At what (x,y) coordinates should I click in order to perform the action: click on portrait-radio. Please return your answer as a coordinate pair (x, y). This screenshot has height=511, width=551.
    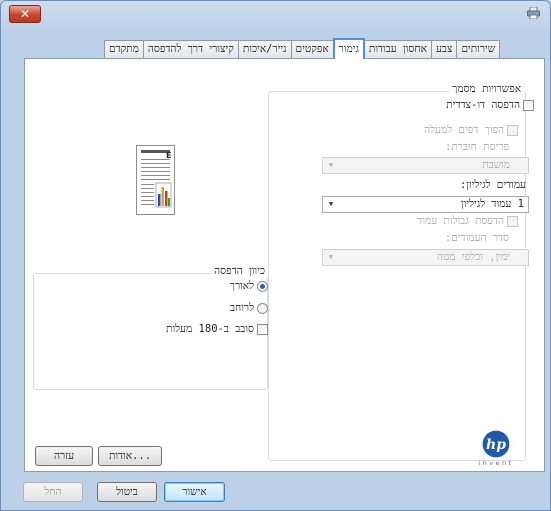
    Looking at the image, I should click on (262, 286).